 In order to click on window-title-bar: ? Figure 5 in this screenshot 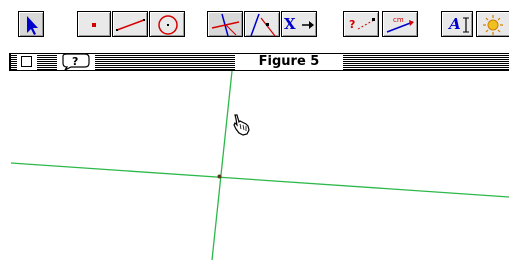, I will do `click(259, 62)`.